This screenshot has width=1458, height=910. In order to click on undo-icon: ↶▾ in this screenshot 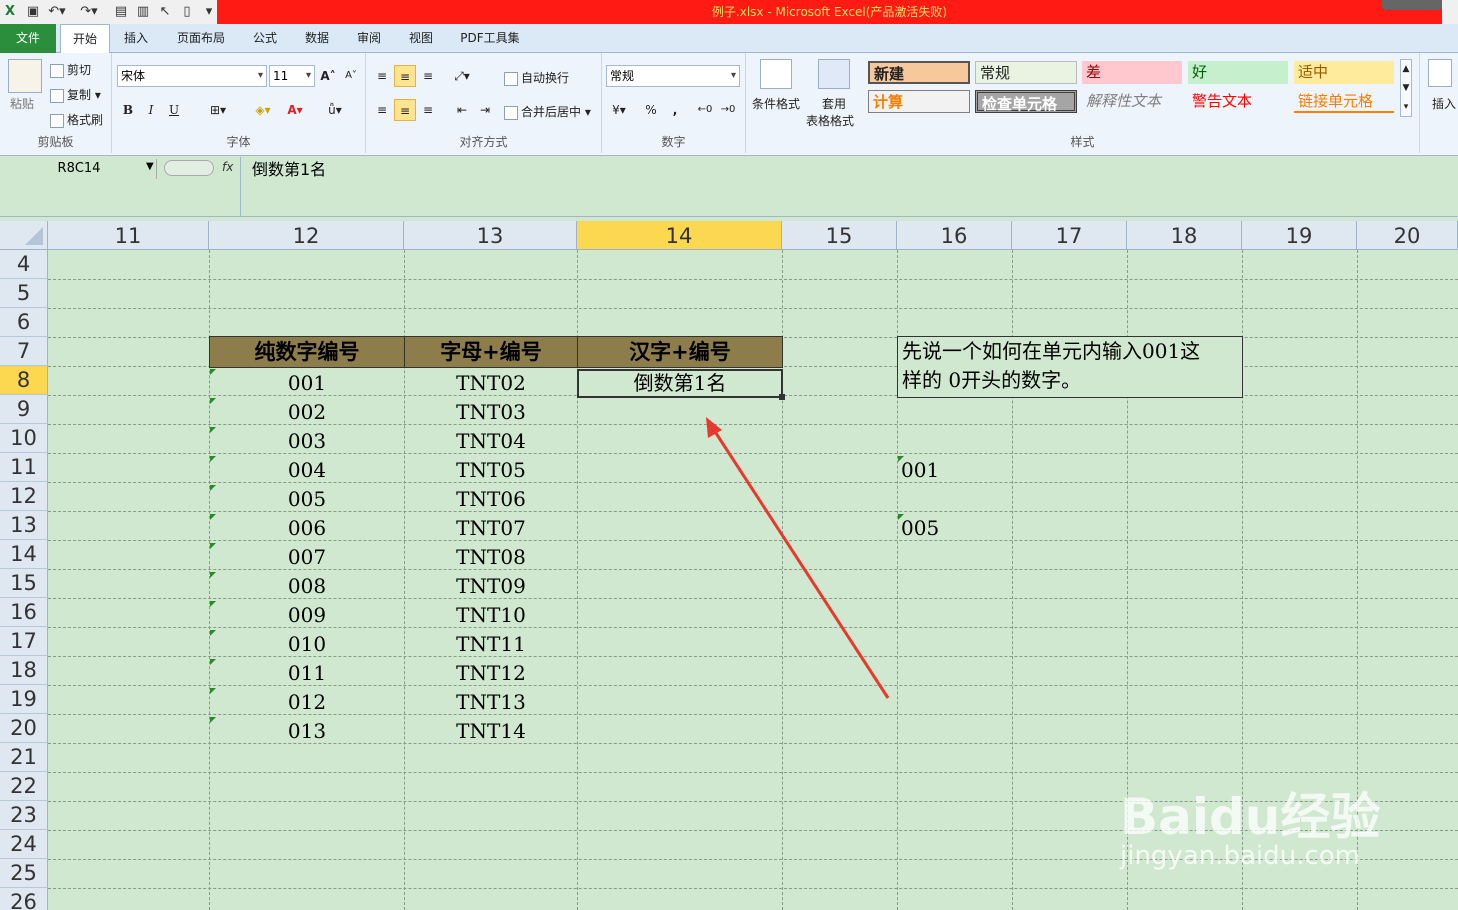, I will do `click(57, 12)`.